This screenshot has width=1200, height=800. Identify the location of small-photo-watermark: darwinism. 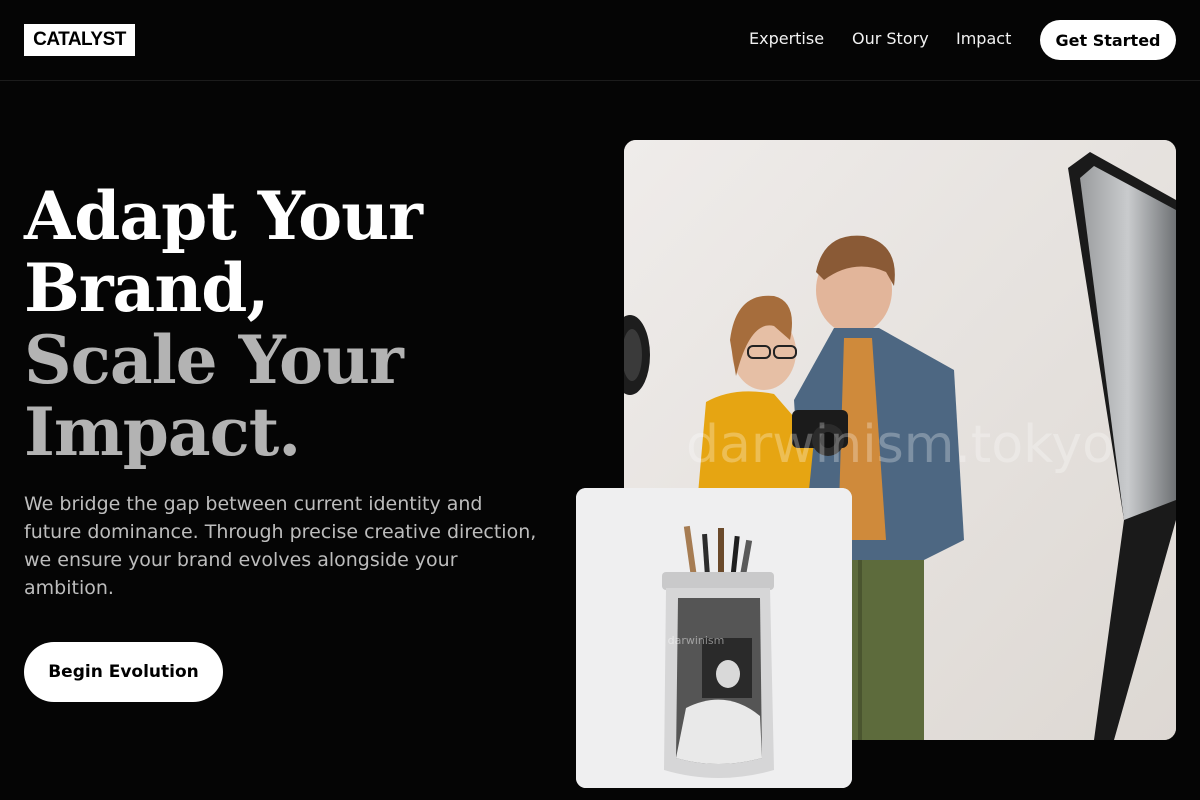
(696, 640).